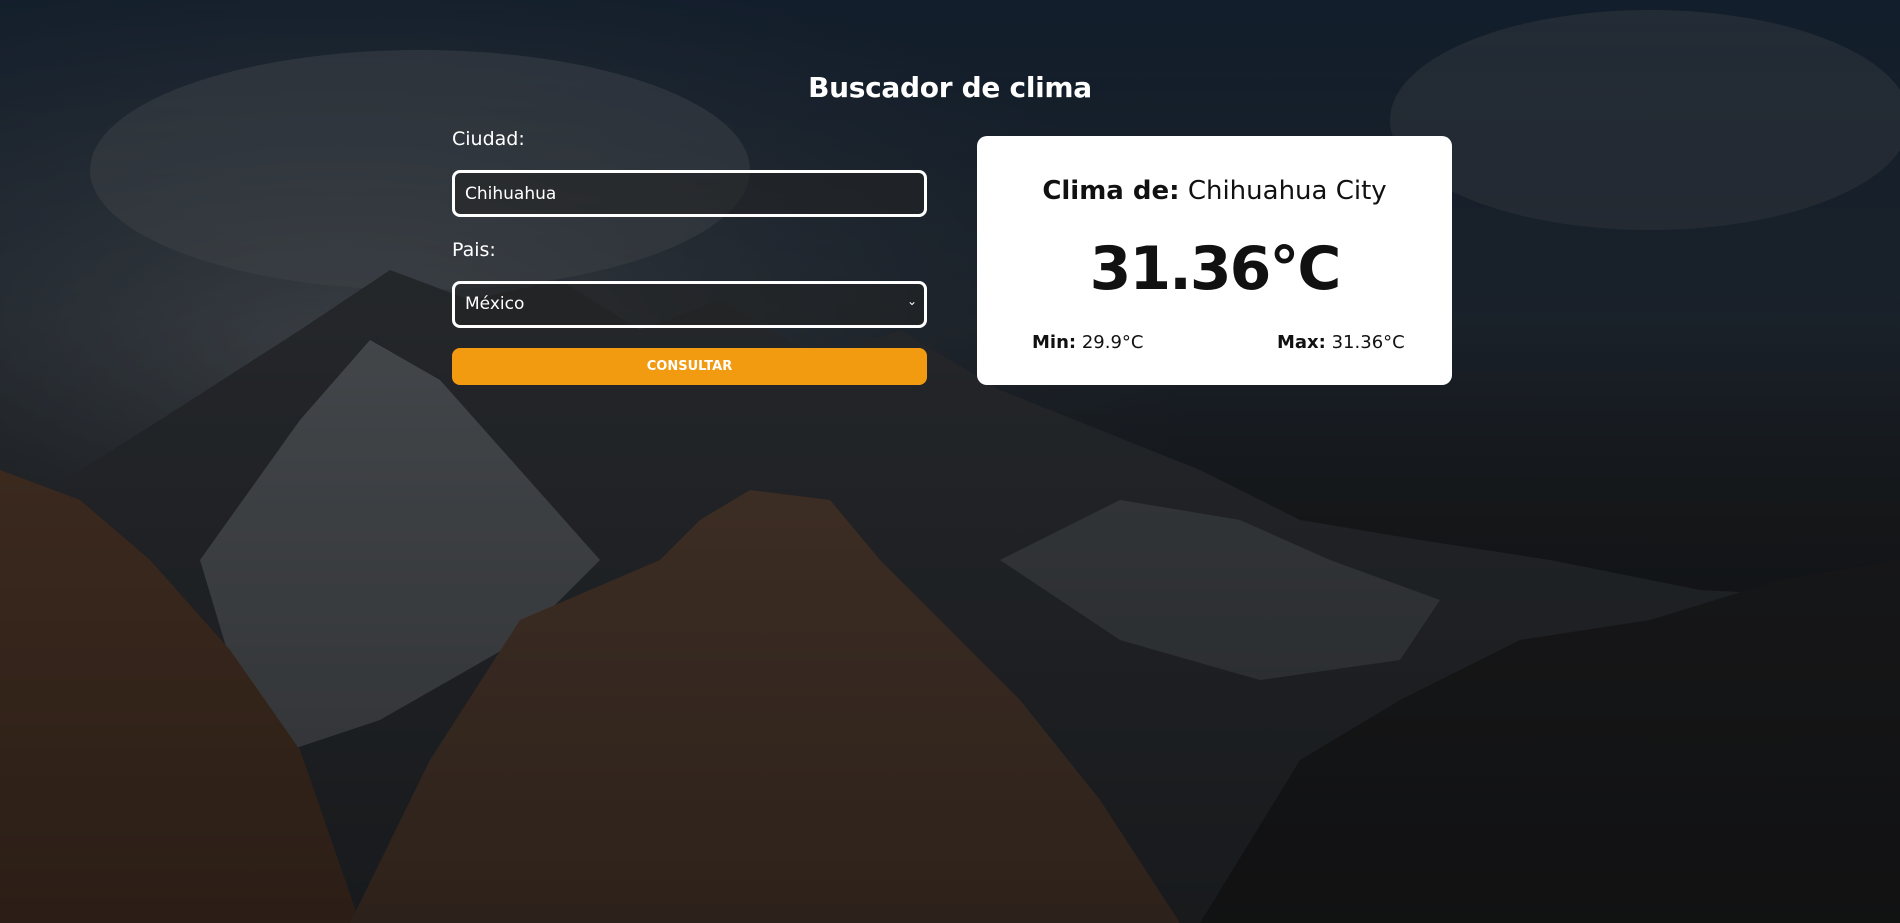  I want to click on chevron-down-icon: ⌄, so click(911, 301).